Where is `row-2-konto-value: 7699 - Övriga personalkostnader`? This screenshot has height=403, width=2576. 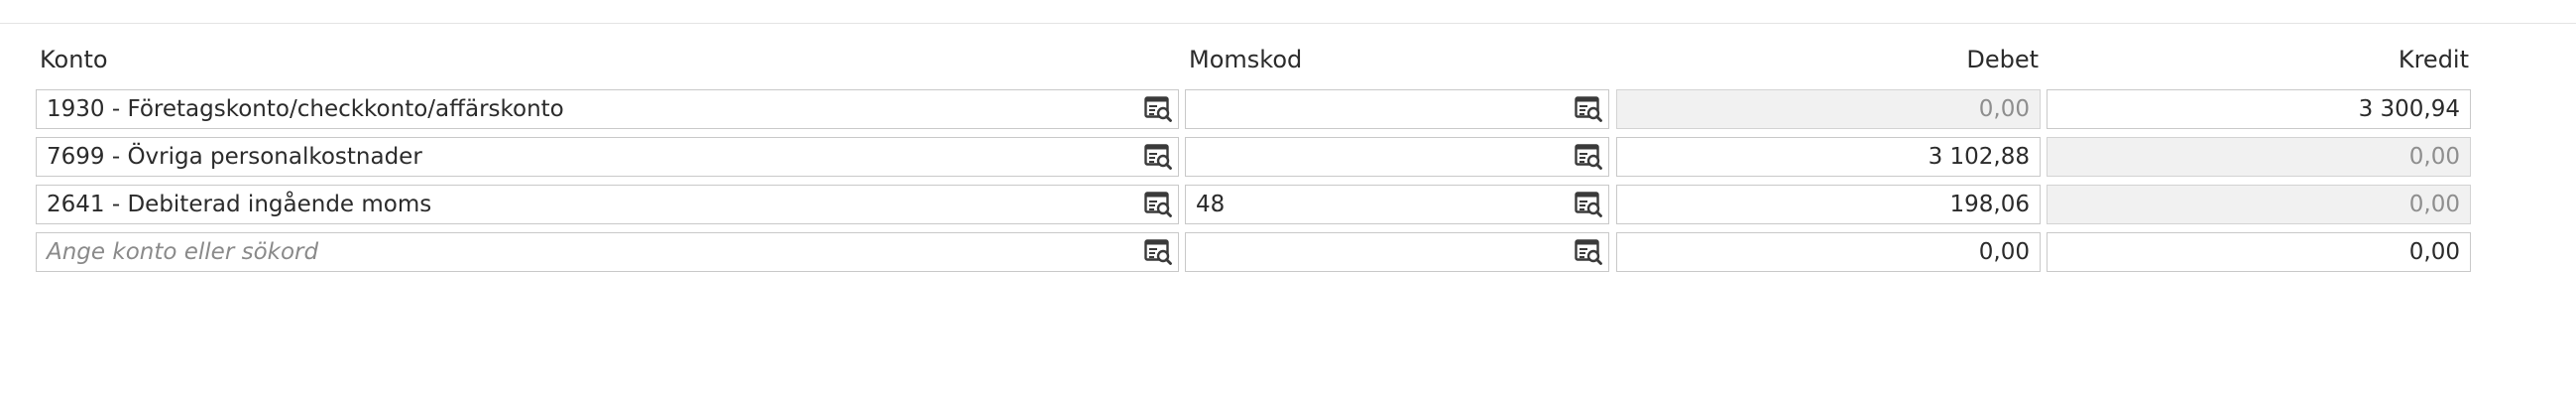 row-2-konto-value: 7699 - Övriga personalkostnader is located at coordinates (235, 157).